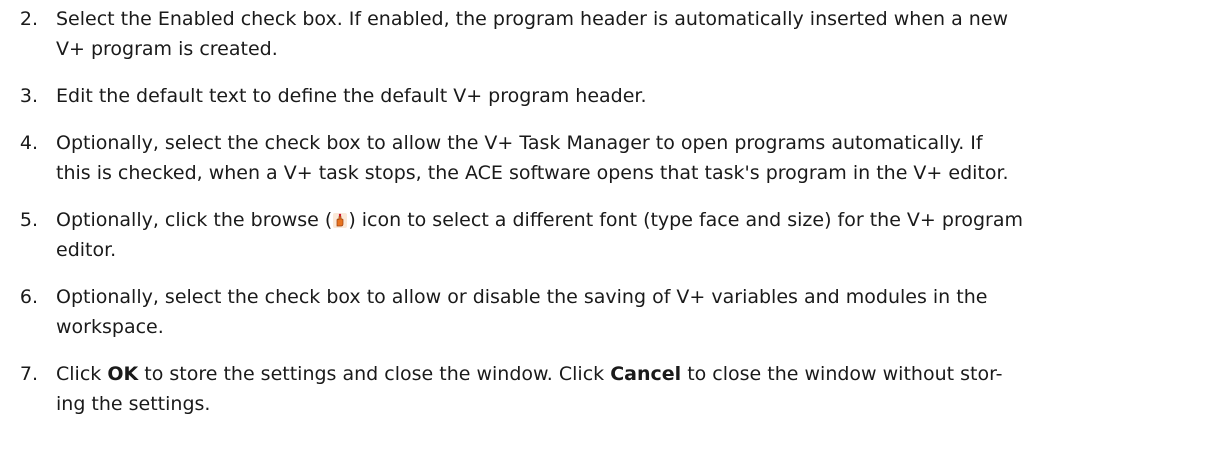  Describe the element at coordinates (123, 374) in the screenshot. I see `ok-label: OK` at that location.